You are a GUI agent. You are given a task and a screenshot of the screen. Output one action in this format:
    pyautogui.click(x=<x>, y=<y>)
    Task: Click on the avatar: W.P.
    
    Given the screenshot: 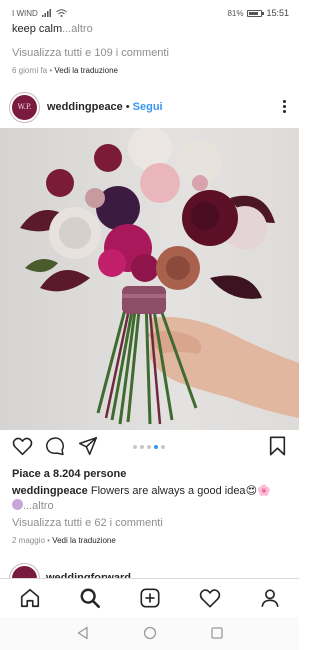 What is the action you would take?
    pyautogui.click(x=24, y=107)
    